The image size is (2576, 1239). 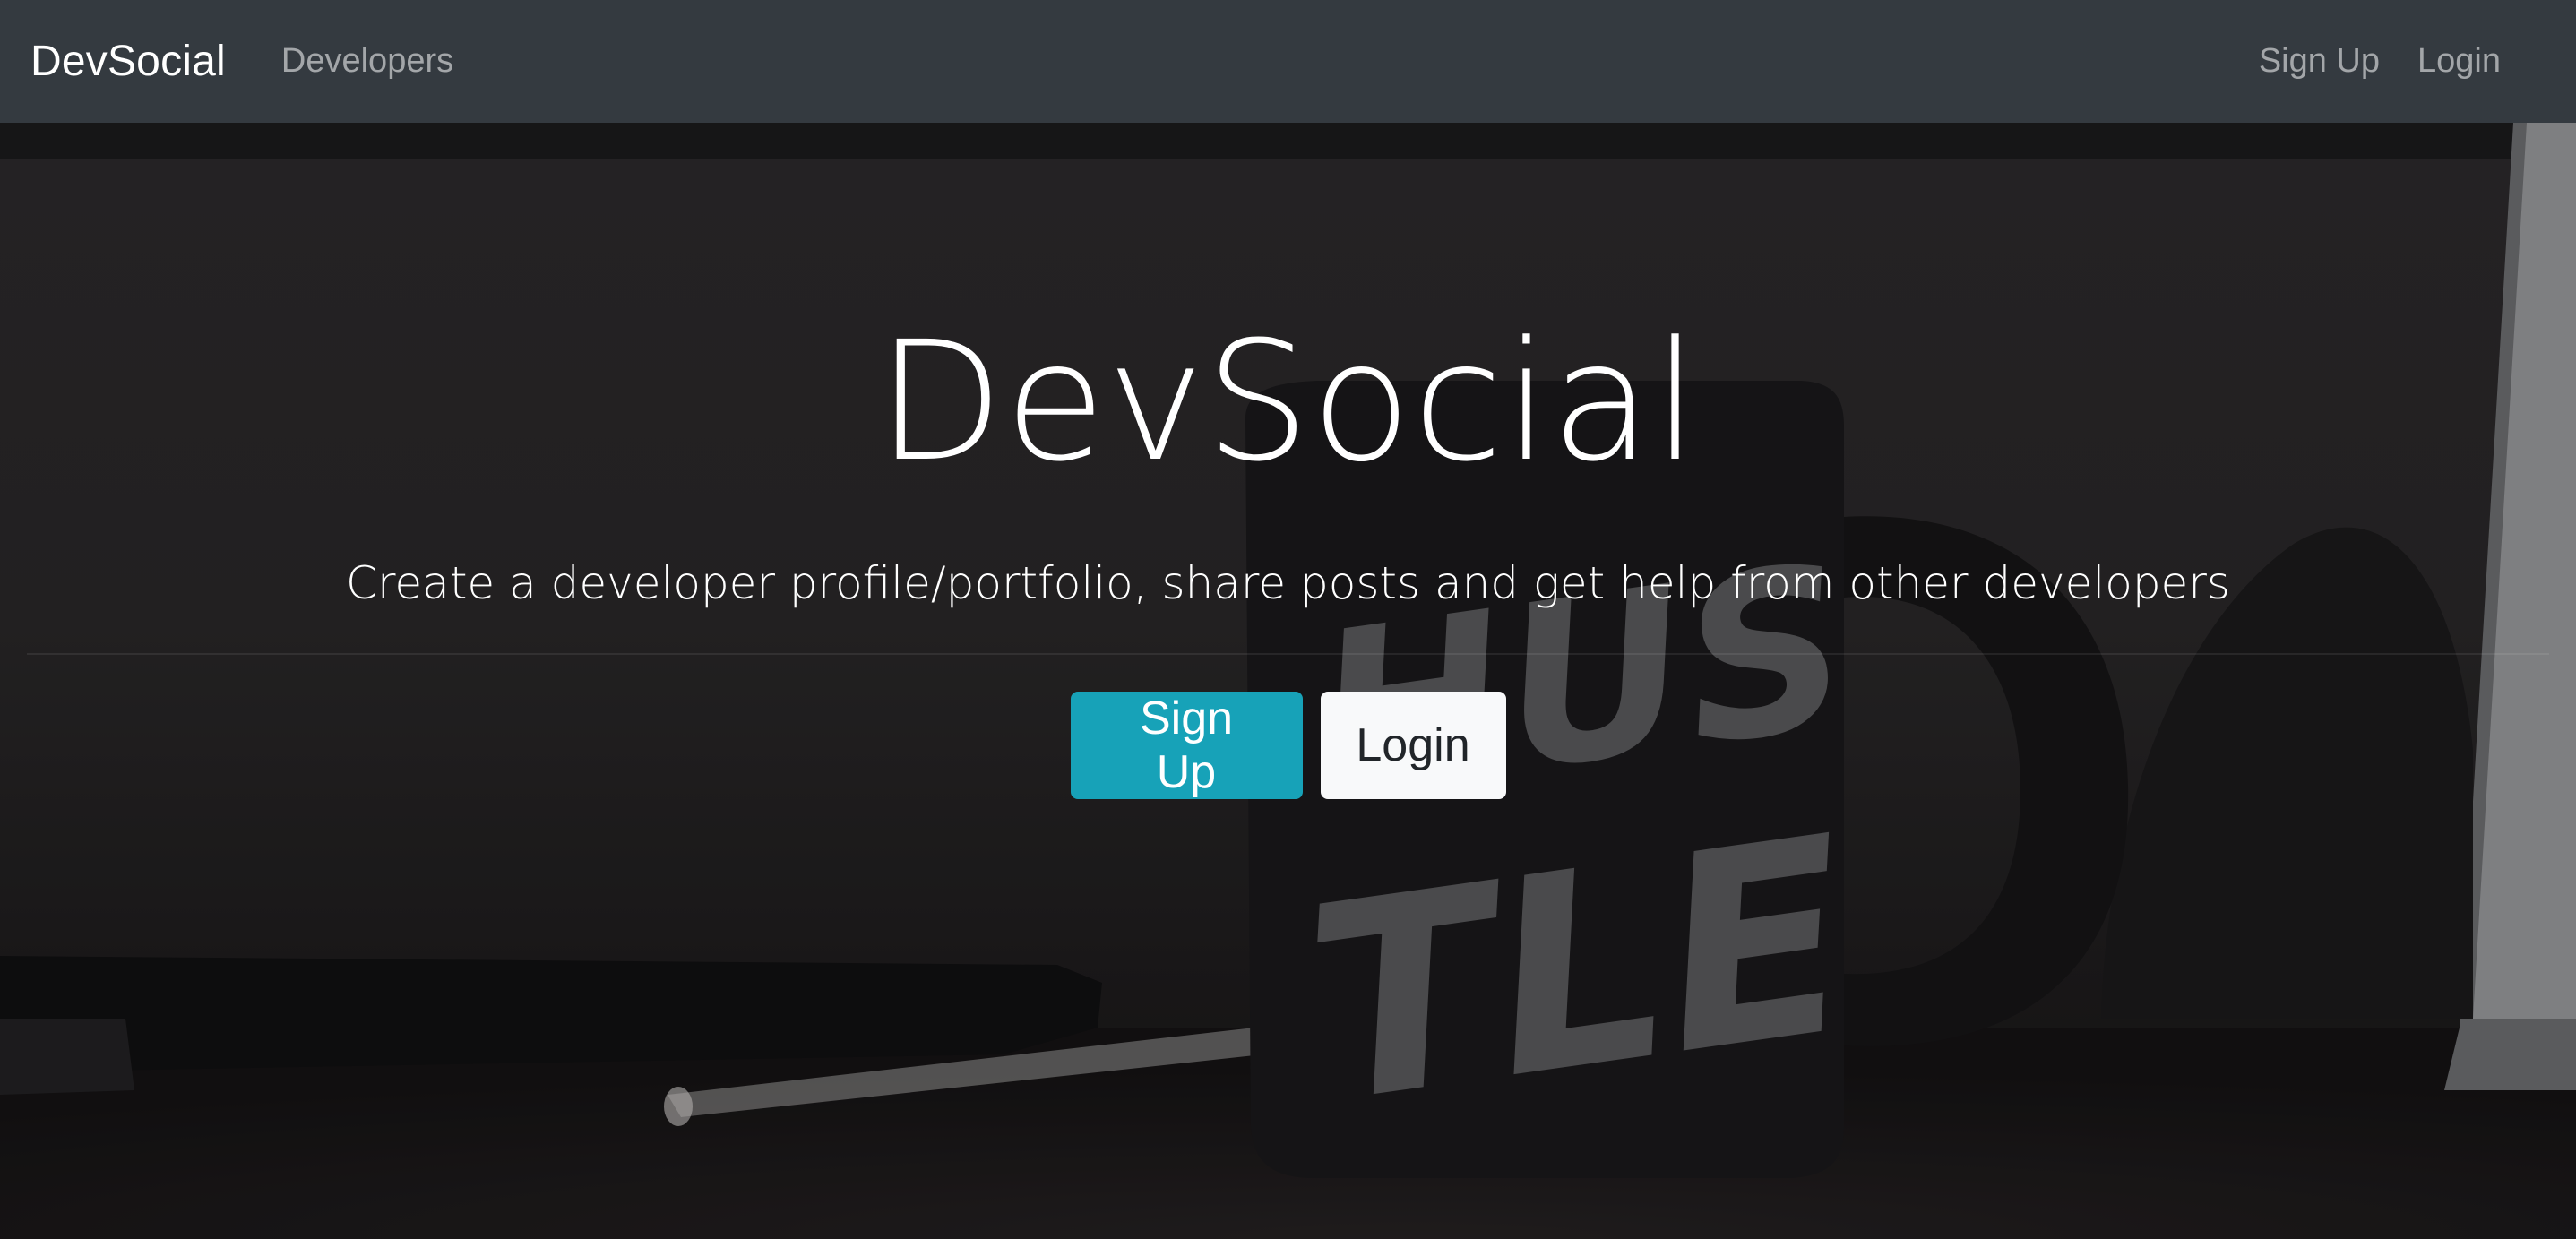 I want to click on hero-divider, so click(x=1288, y=654).